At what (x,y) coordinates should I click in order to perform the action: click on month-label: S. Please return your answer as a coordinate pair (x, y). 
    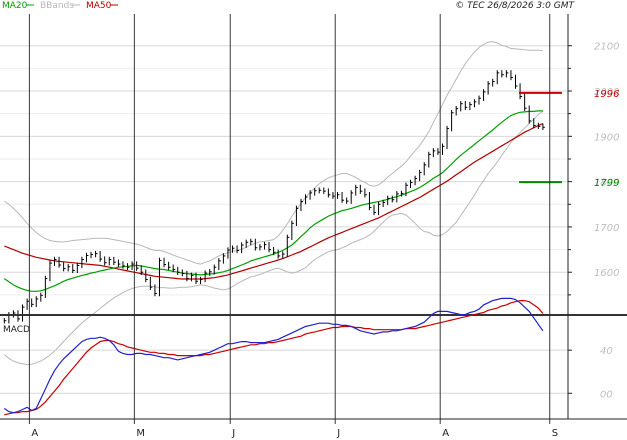
    Looking at the image, I should click on (555, 433).